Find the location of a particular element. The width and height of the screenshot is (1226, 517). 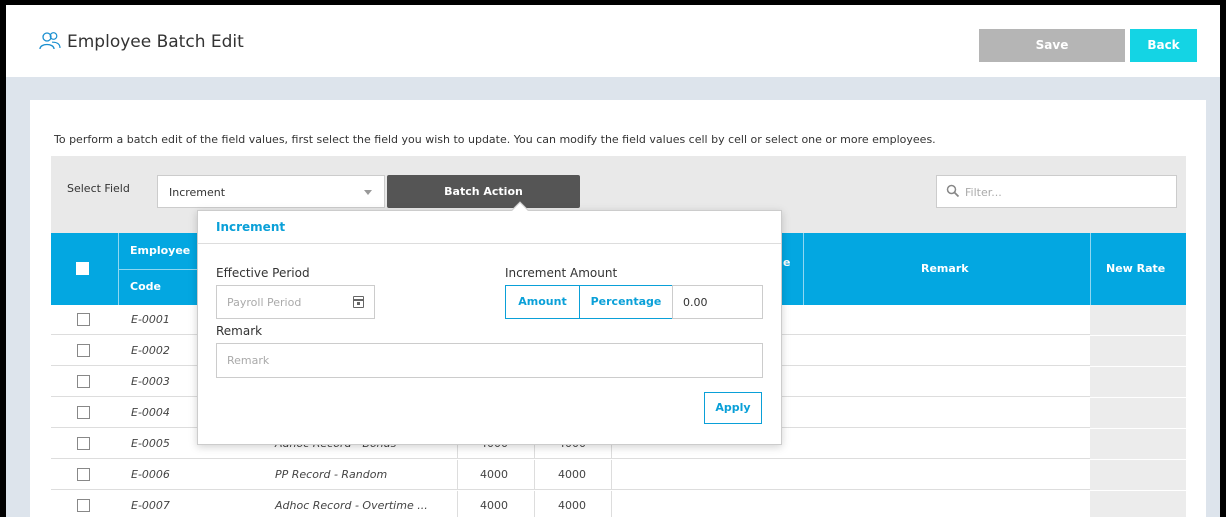

row-code: E-0002 is located at coordinates (150, 350).